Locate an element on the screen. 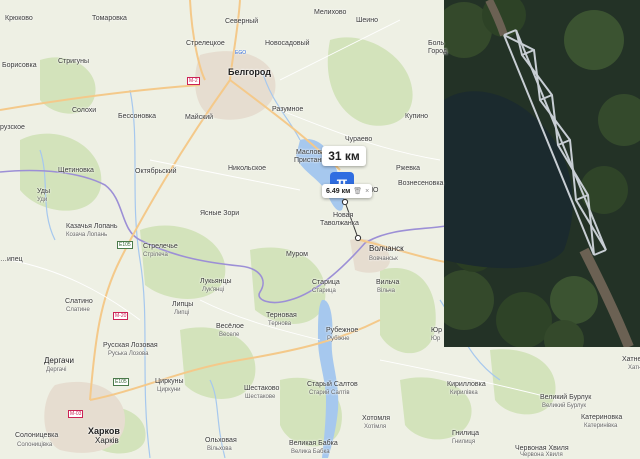 The image size is (640, 459). place-label: Разумное is located at coordinates (288, 109).